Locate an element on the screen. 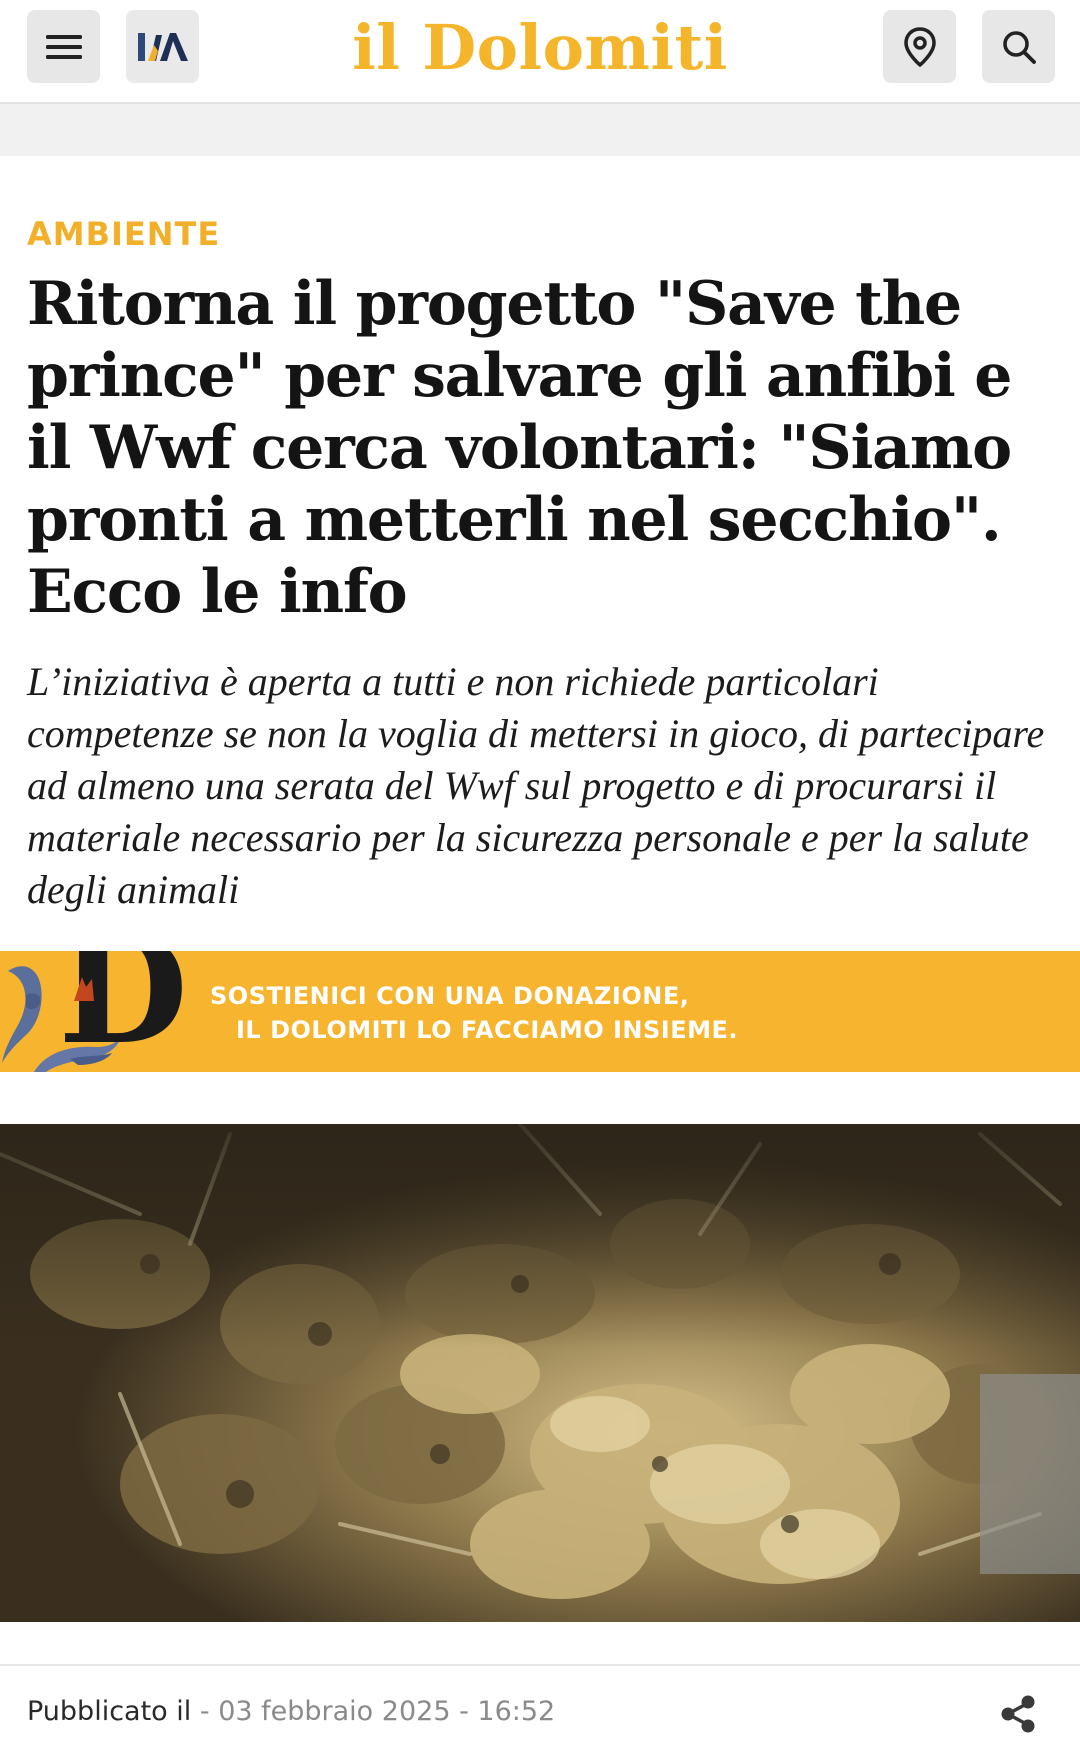 This screenshot has width=1080, height=1753. hamburger-menu-icon is located at coordinates (63, 46).